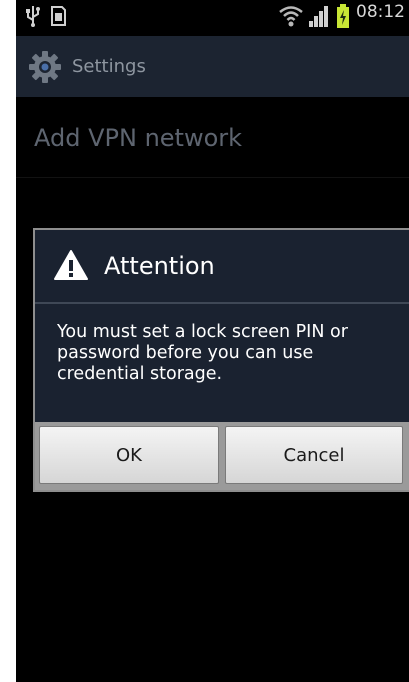  What do you see at coordinates (45, 67) in the screenshot?
I see `gear-icon` at bounding box center [45, 67].